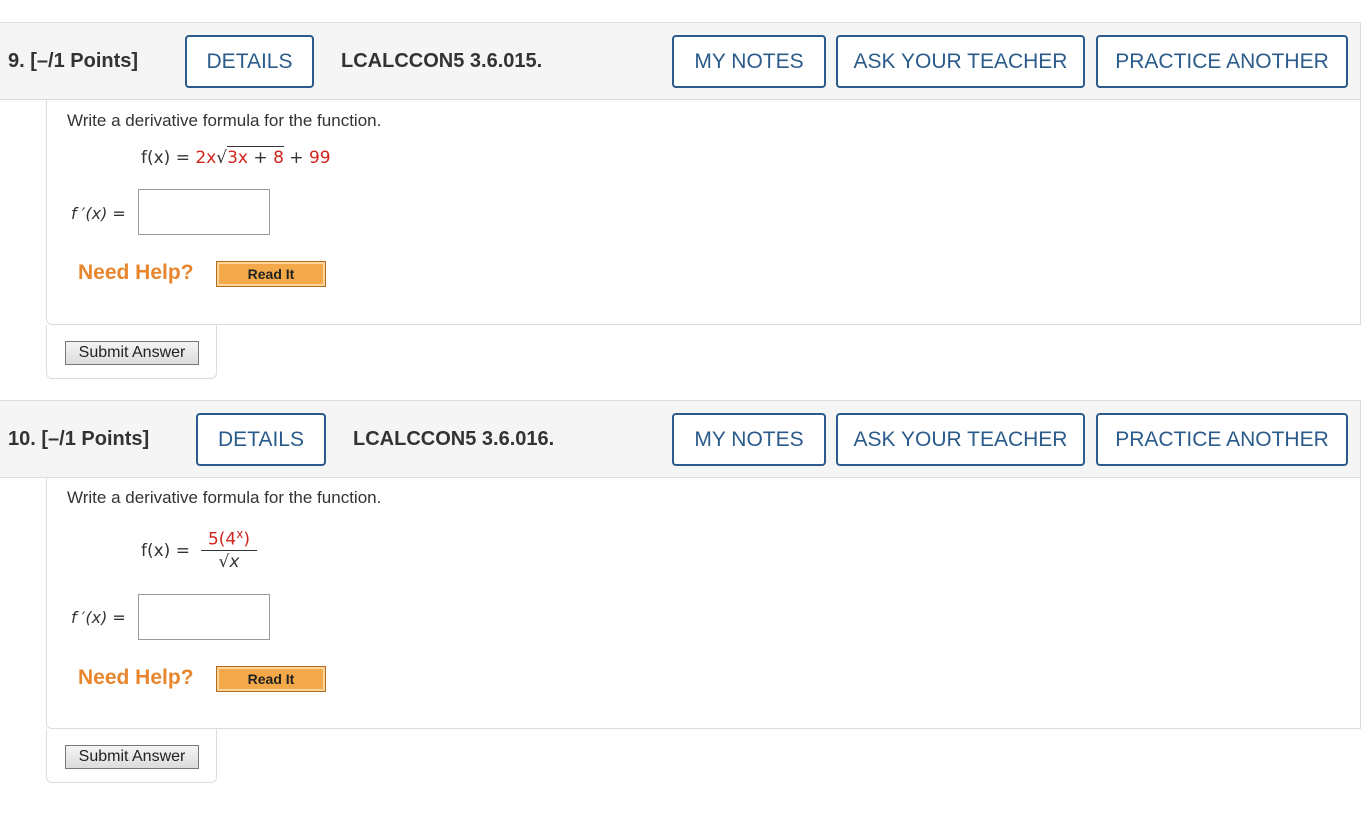  I want to click on question-number: 10. [–/1 Points], so click(79, 439).